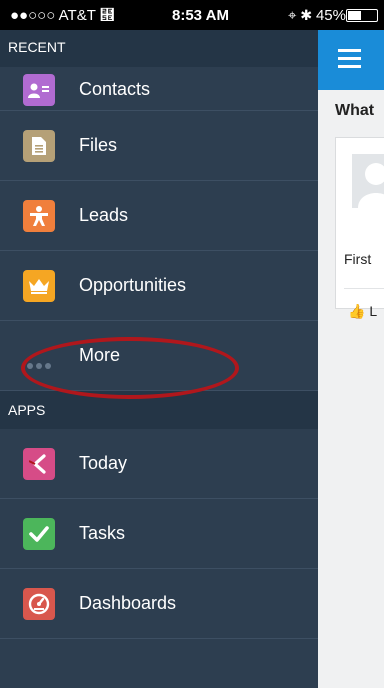  I want to click on status-bar: ●●○○○ AT&T ⹞ 8:53 AM ⌖ ✱ 45%, so click(192, 15).